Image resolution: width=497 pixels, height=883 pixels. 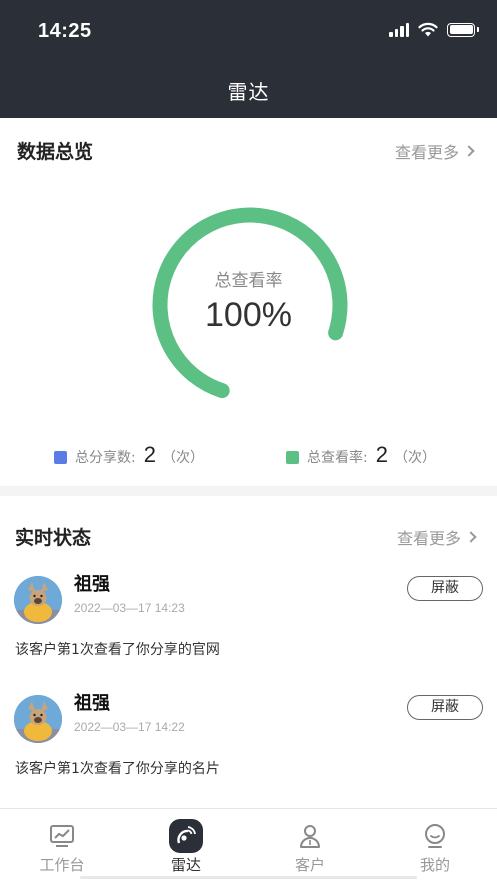 I want to click on cellular-signal-icon, so click(x=399, y=29).